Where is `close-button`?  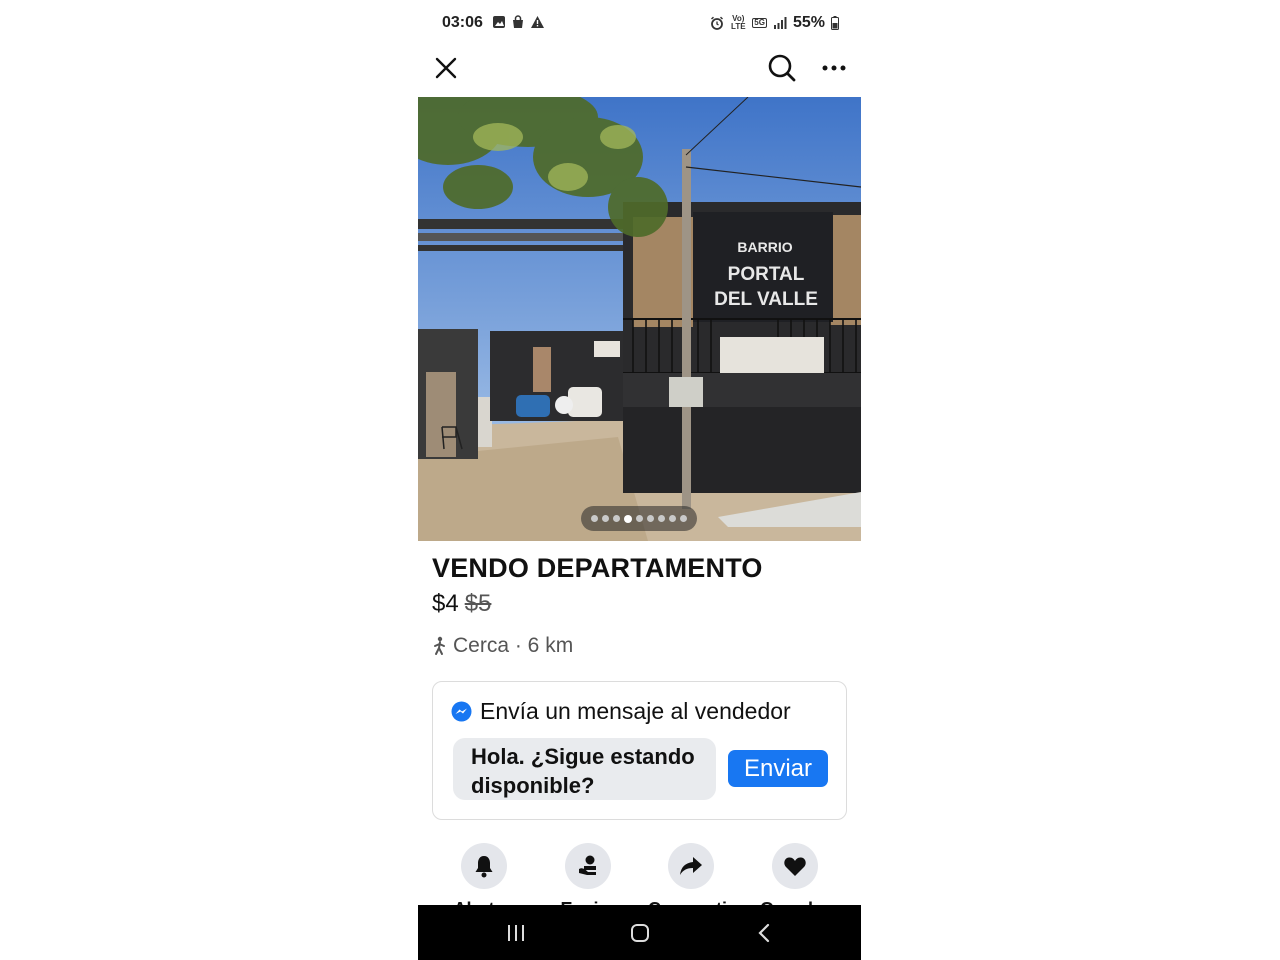 close-button is located at coordinates (446, 68).